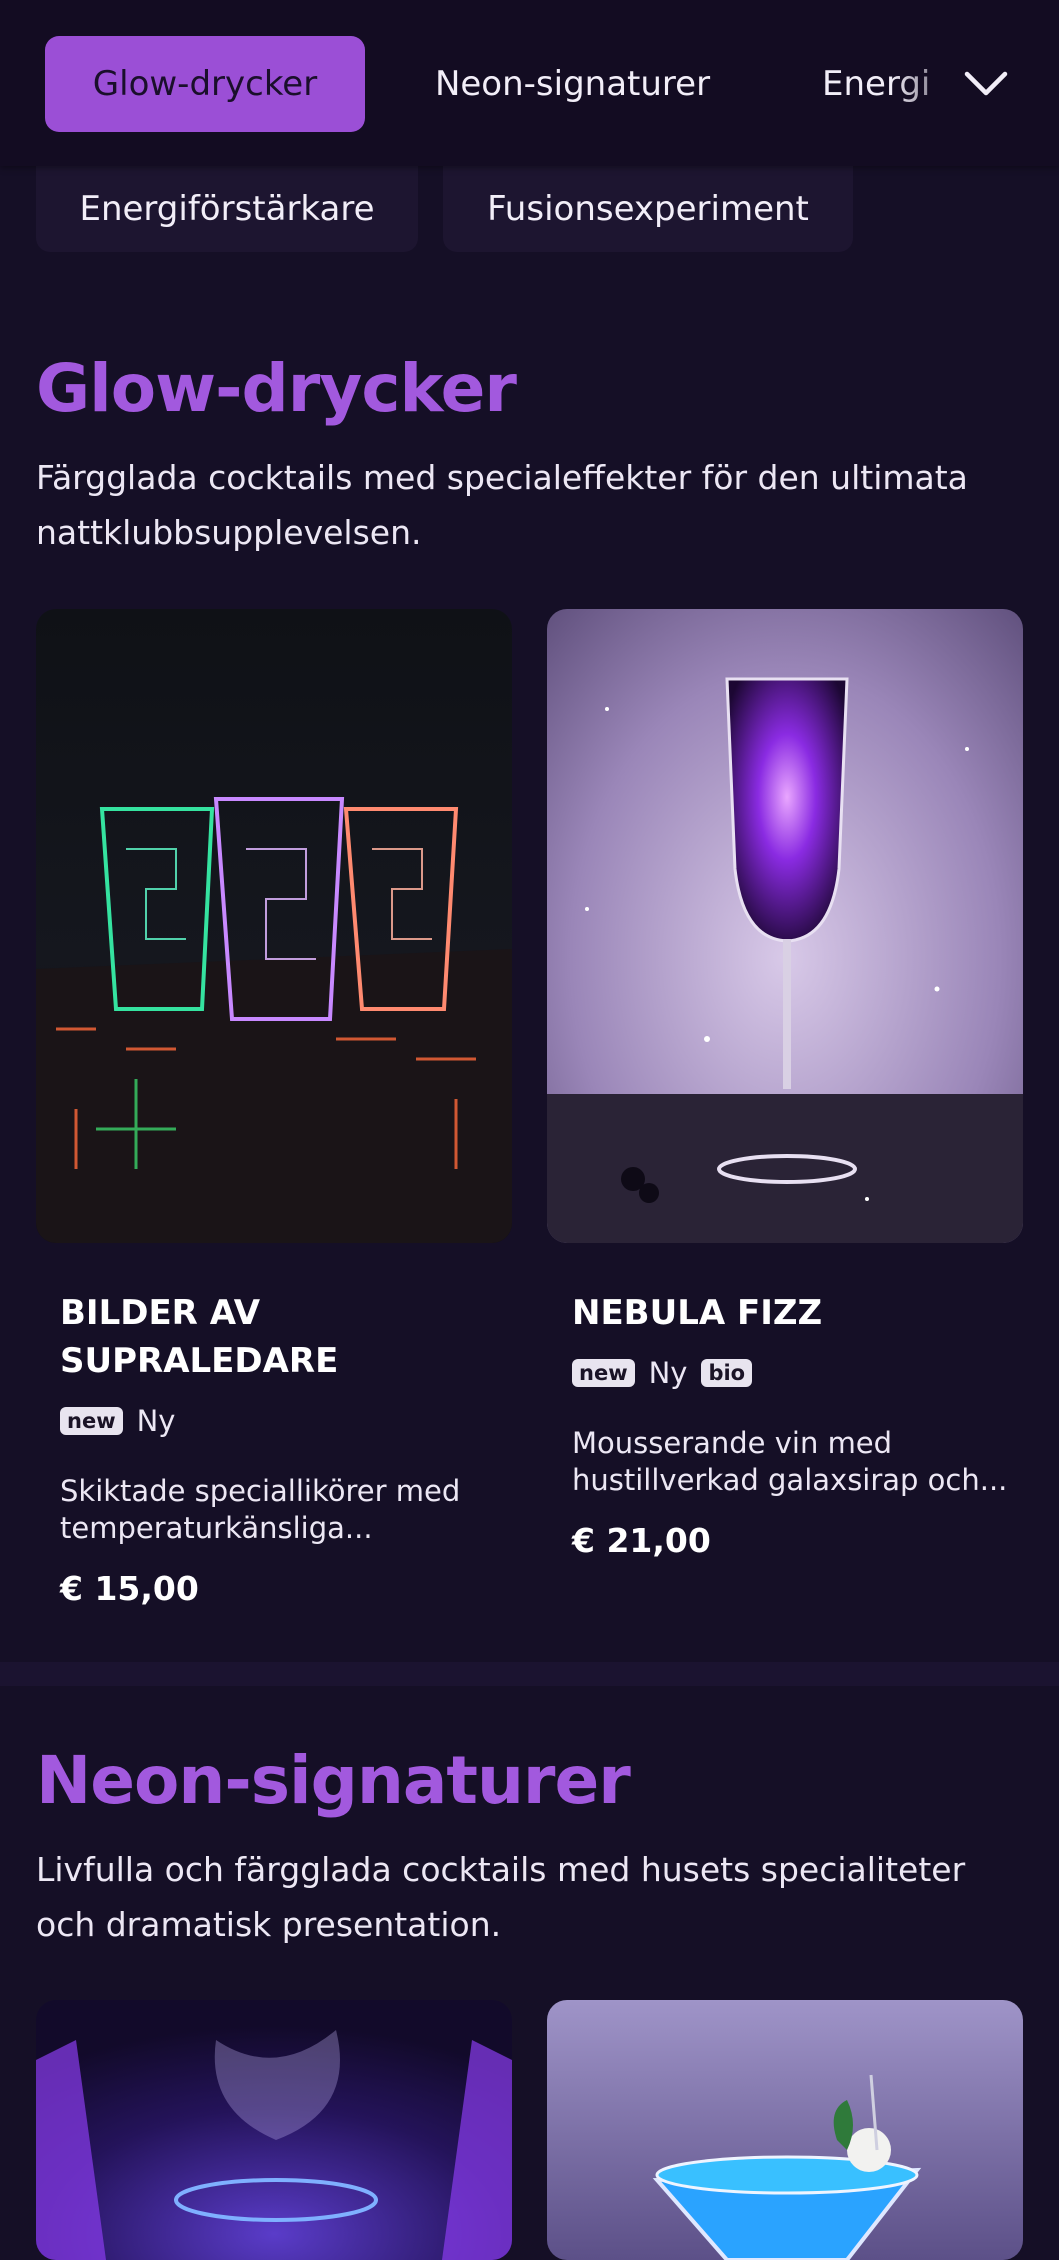 The width and height of the screenshot is (1059, 2260). What do you see at coordinates (782, 1313) in the screenshot?
I see `product-name: NEBULA FIZZ` at bounding box center [782, 1313].